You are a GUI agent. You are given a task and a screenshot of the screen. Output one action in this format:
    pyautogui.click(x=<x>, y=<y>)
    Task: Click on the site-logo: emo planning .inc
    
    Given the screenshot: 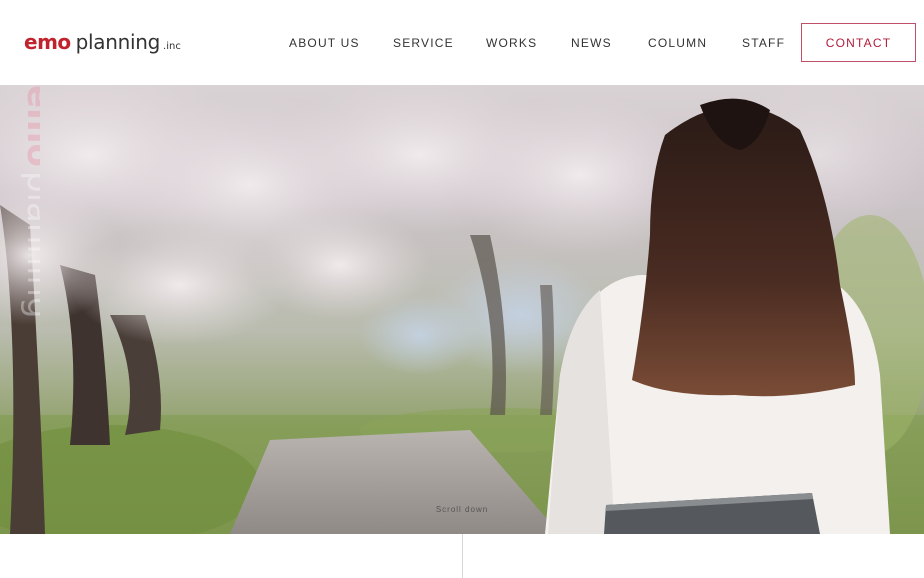 What is the action you would take?
    pyautogui.click(x=102, y=43)
    